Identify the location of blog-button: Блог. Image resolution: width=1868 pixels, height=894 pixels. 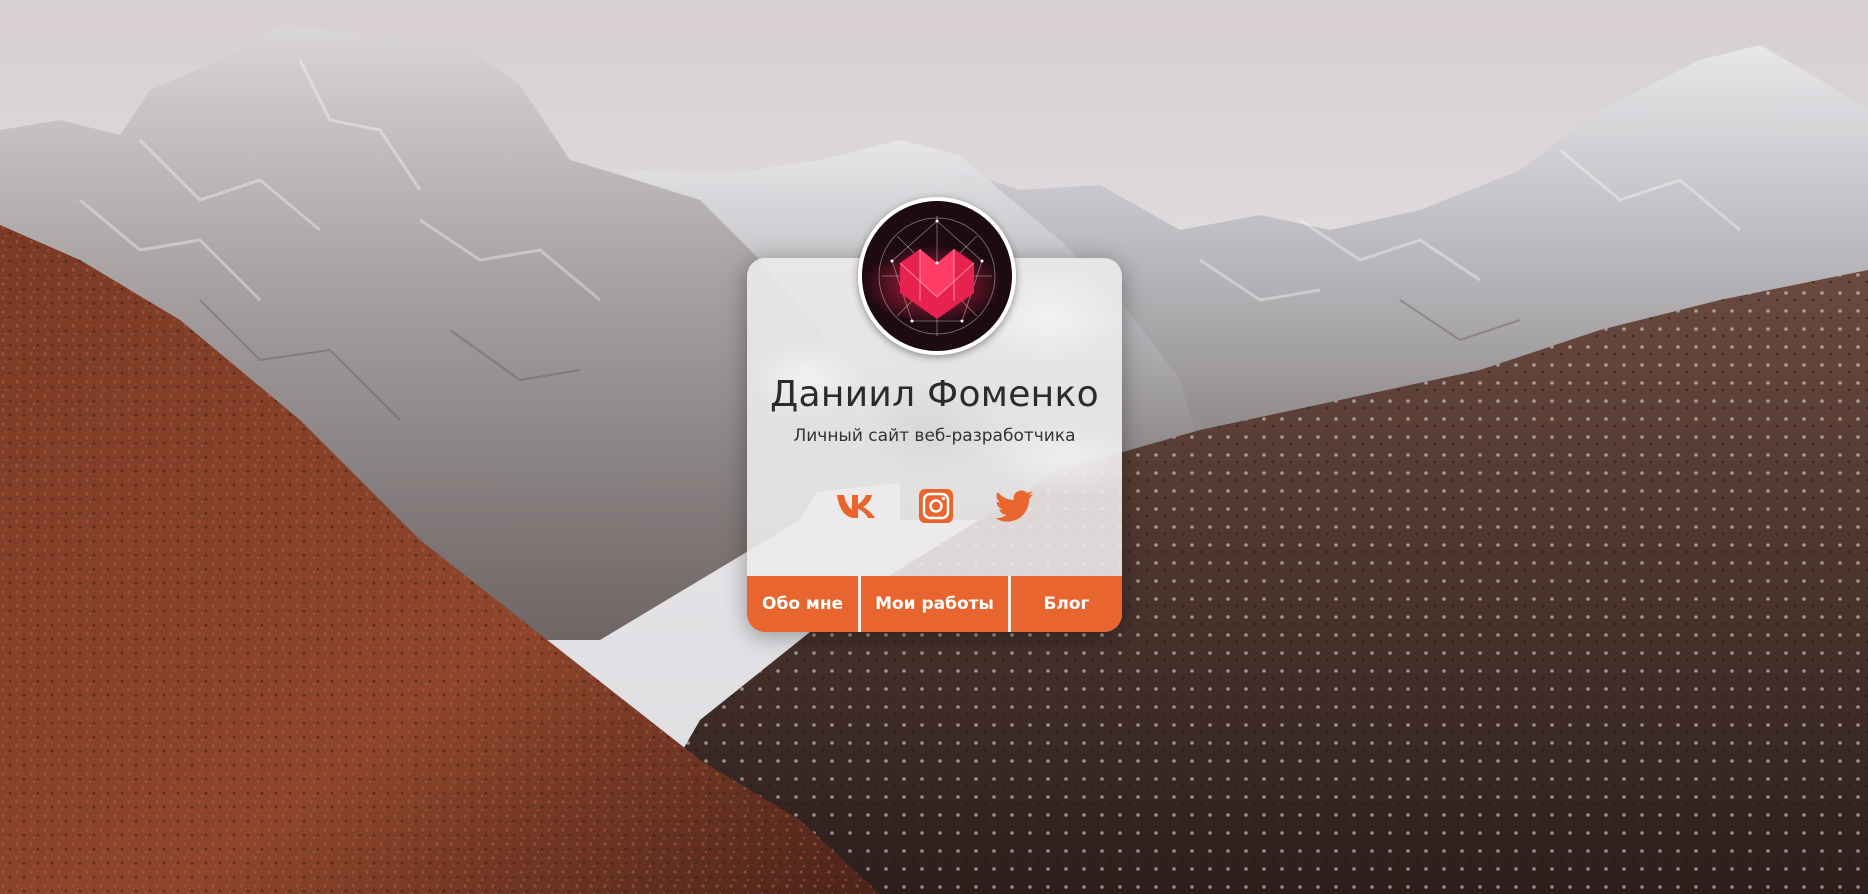
(1064, 604).